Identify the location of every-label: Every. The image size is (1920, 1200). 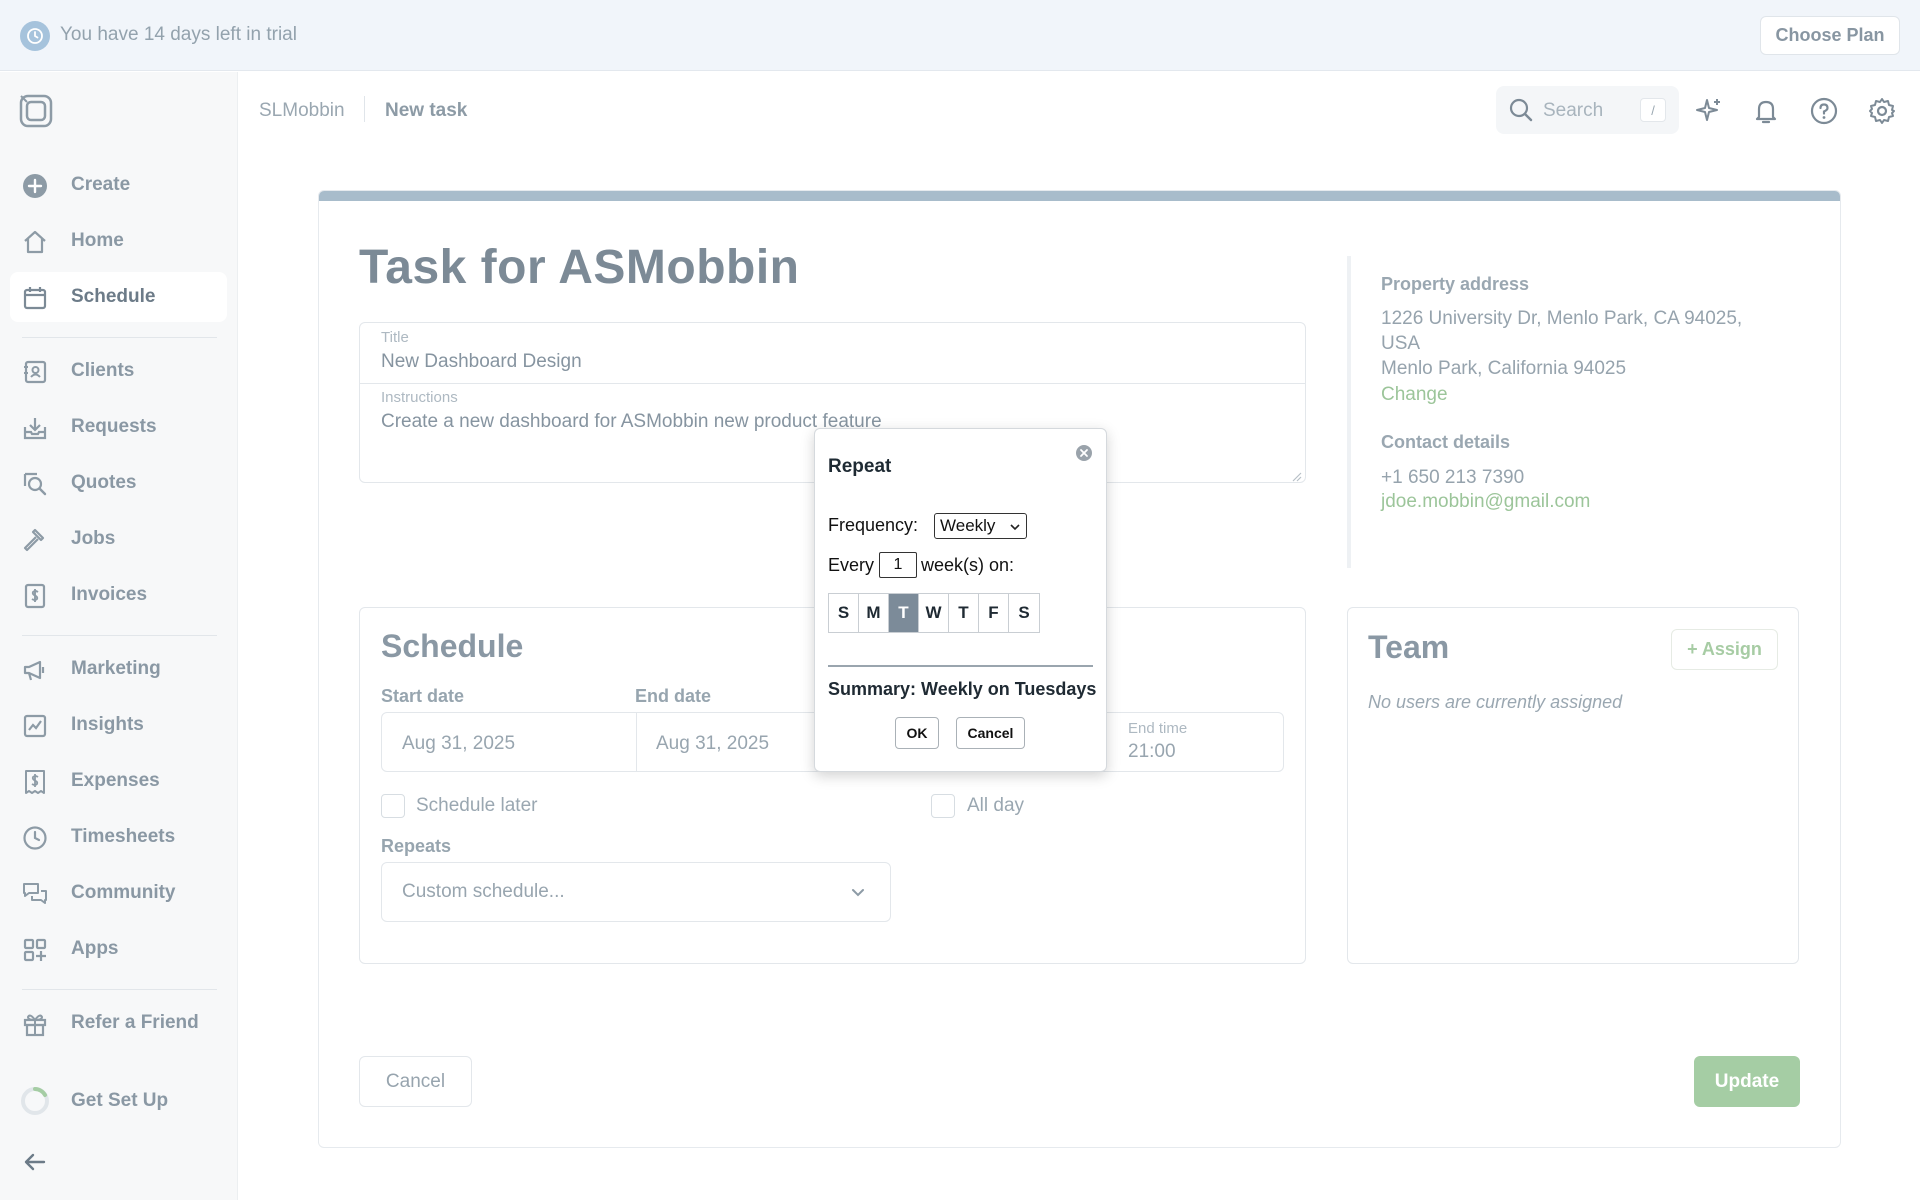
(851, 565).